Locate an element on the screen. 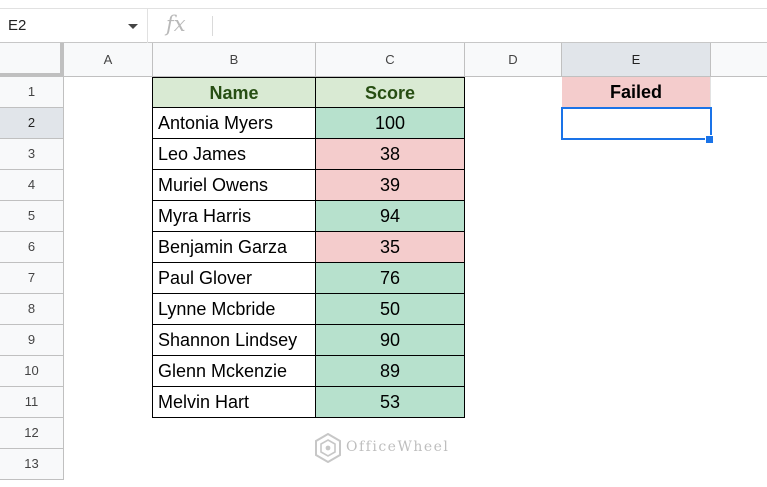 This screenshot has width=767, height=487. row-header-10: 10 is located at coordinates (32, 371).